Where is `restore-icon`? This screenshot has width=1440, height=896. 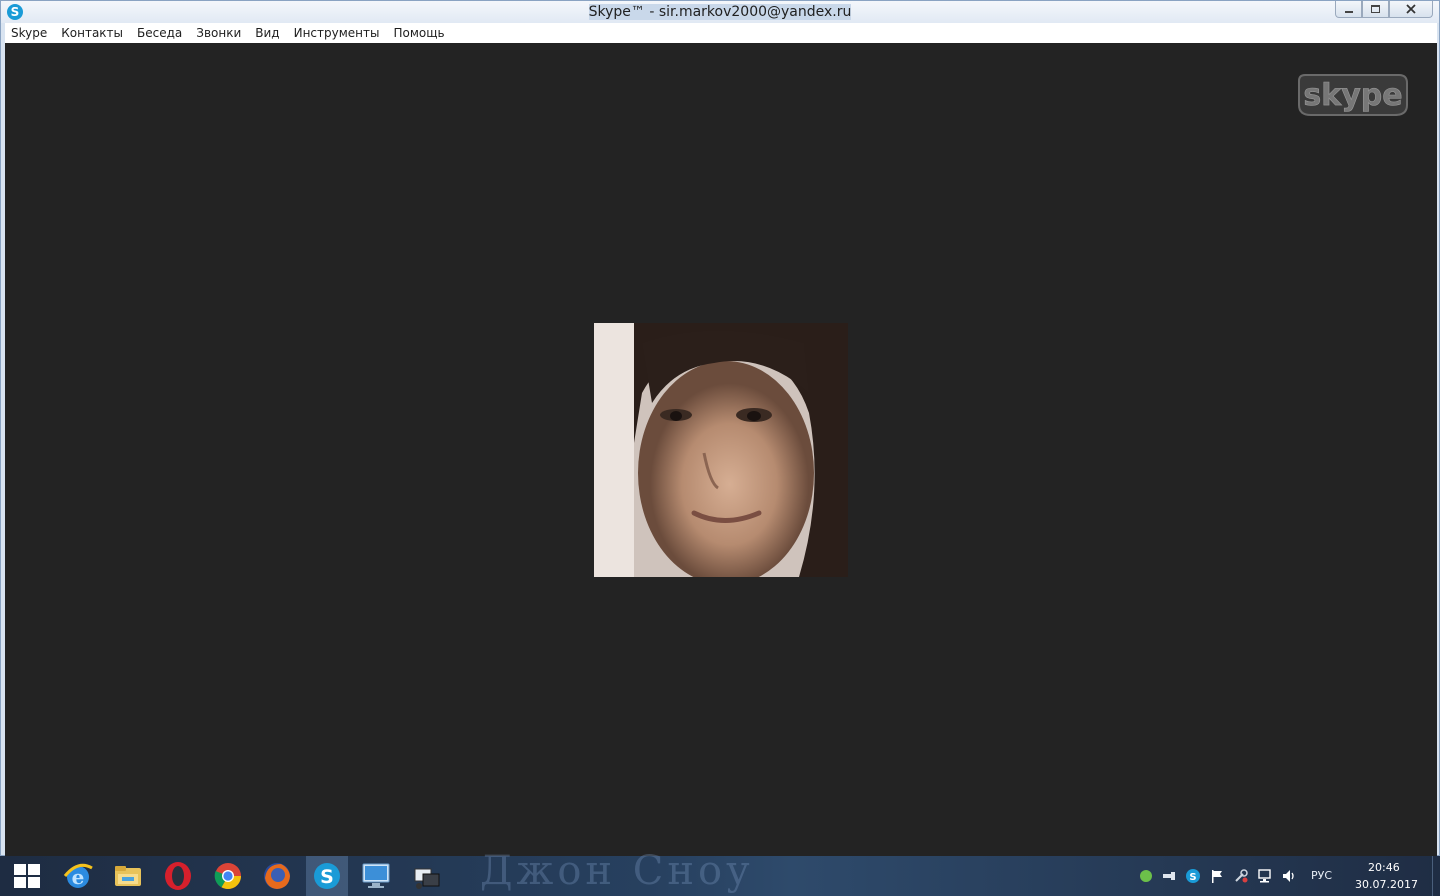
restore-icon is located at coordinates (1375, 9).